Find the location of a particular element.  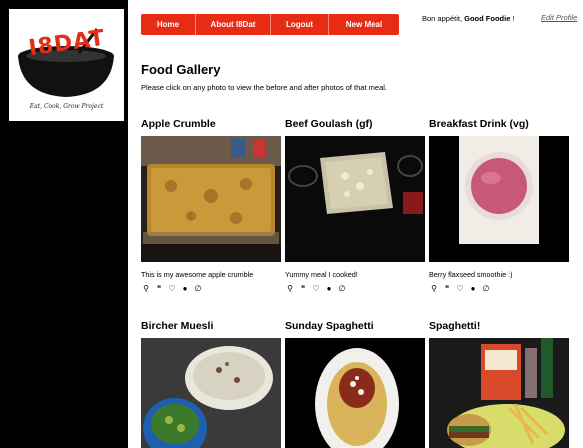

bircher-muesli-photo-icon is located at coordinates (211, 393).